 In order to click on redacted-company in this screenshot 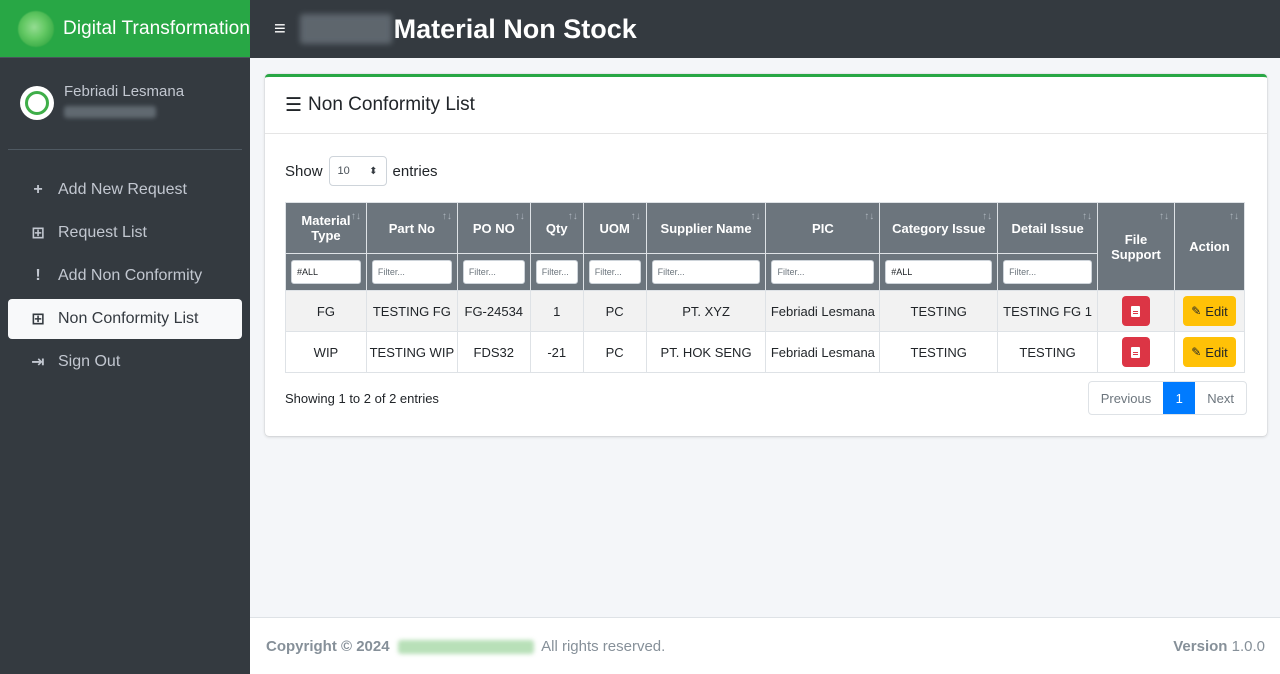, I will do `click(465, 646)`.